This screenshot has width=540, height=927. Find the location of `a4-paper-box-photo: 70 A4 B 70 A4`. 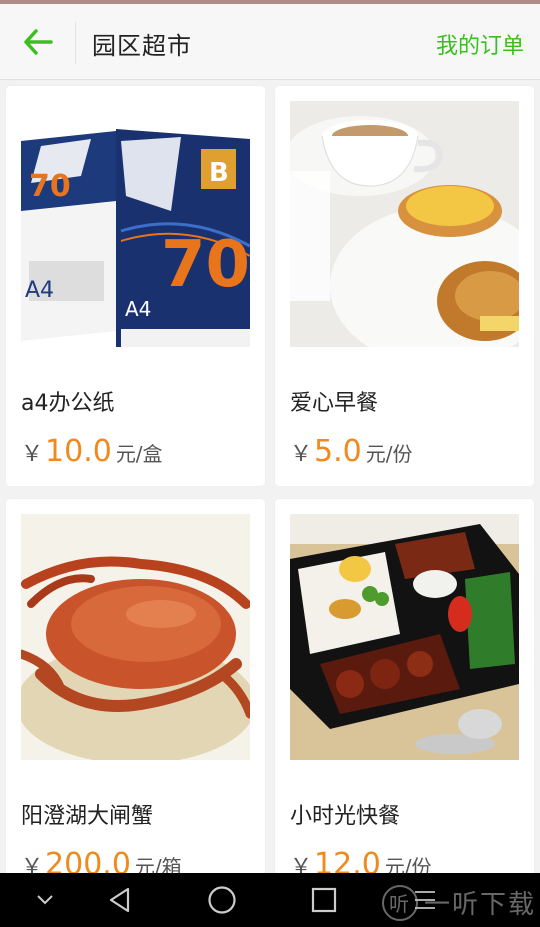

a4-paper-box-photo: 70 A4 B 70 A4 is located at coordinates (135, 224).